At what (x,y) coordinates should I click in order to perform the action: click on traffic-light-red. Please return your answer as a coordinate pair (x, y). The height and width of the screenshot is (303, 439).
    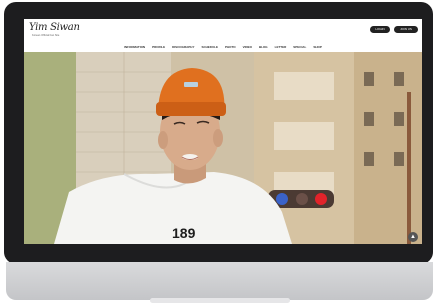
    Looking at the image, I should click on (321, 199).